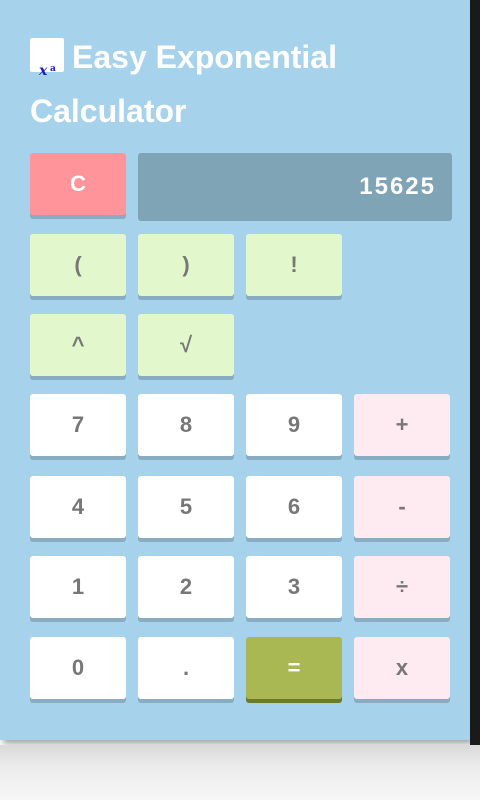 This screenshot has width=480, height=800. Describe the element at coordinates (183, 84) in the screenshot. I see `app-title-text: Easy Exponential Calculator` at that location.